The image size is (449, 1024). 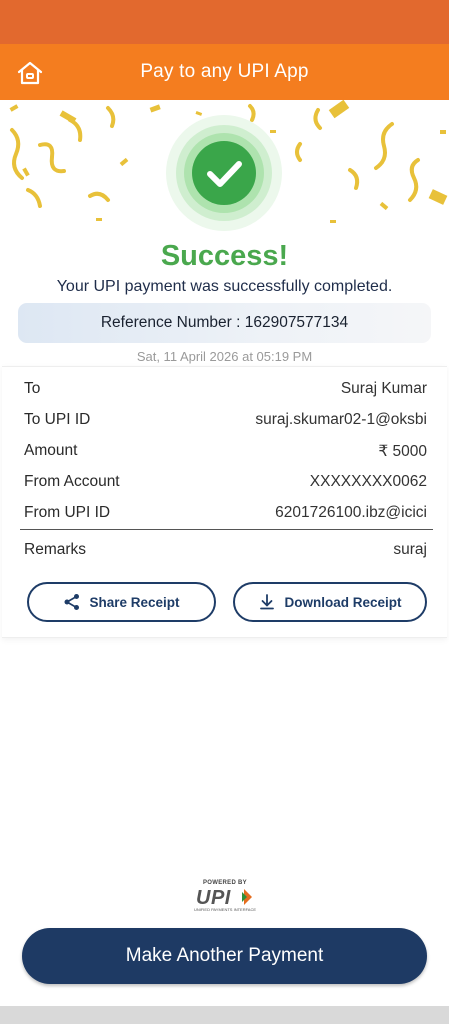 I want to click on detail-label: To, so click(x=32, y=388).